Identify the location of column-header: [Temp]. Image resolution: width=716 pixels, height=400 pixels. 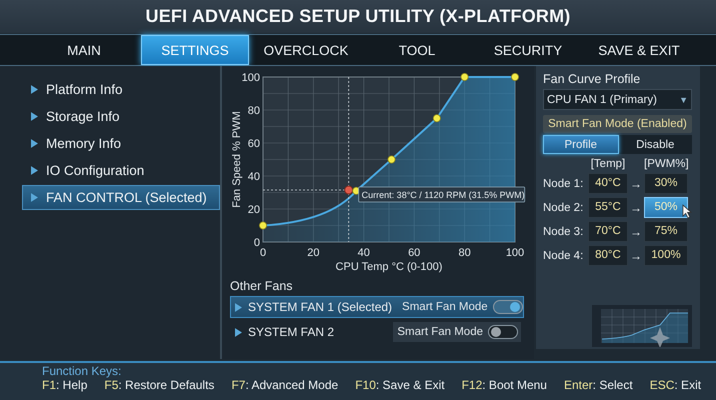
(608, 164).